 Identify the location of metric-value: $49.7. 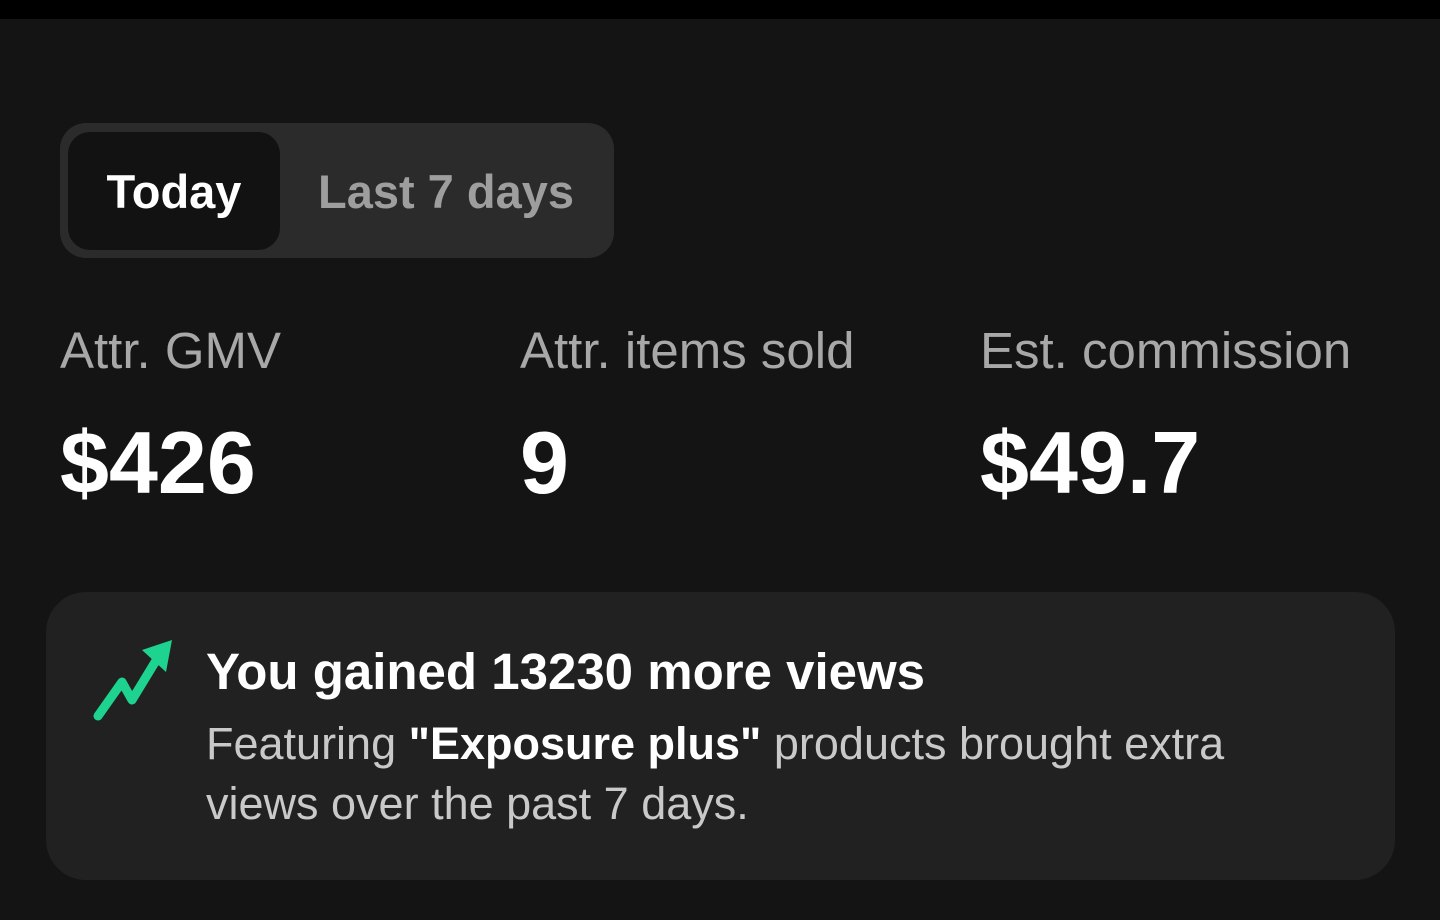
(1090, 462).